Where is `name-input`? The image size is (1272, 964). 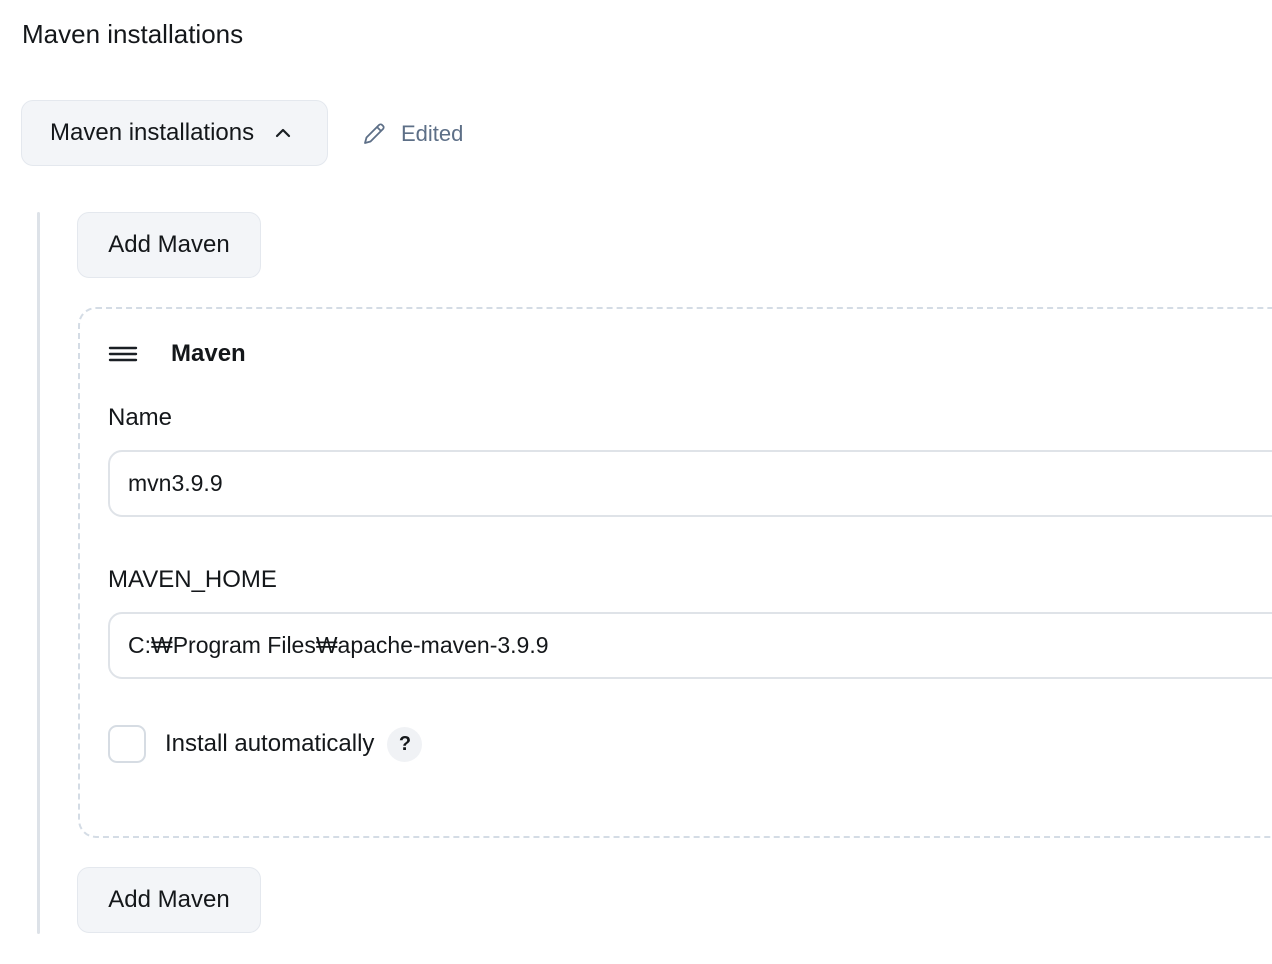 name-input is located at coordinates (690, 483).